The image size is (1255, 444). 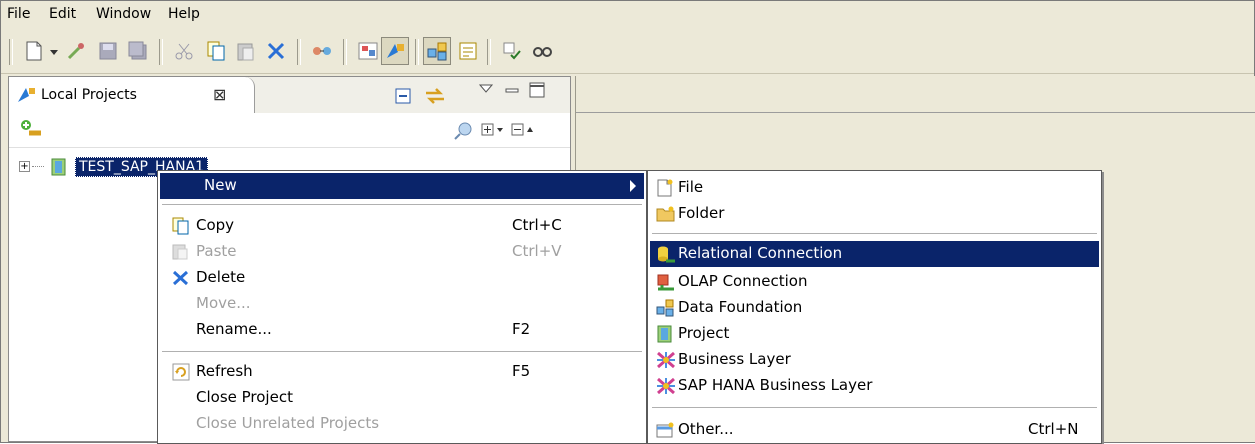 I want to click on collapse-tree-icon, so click(x=523, y=132).